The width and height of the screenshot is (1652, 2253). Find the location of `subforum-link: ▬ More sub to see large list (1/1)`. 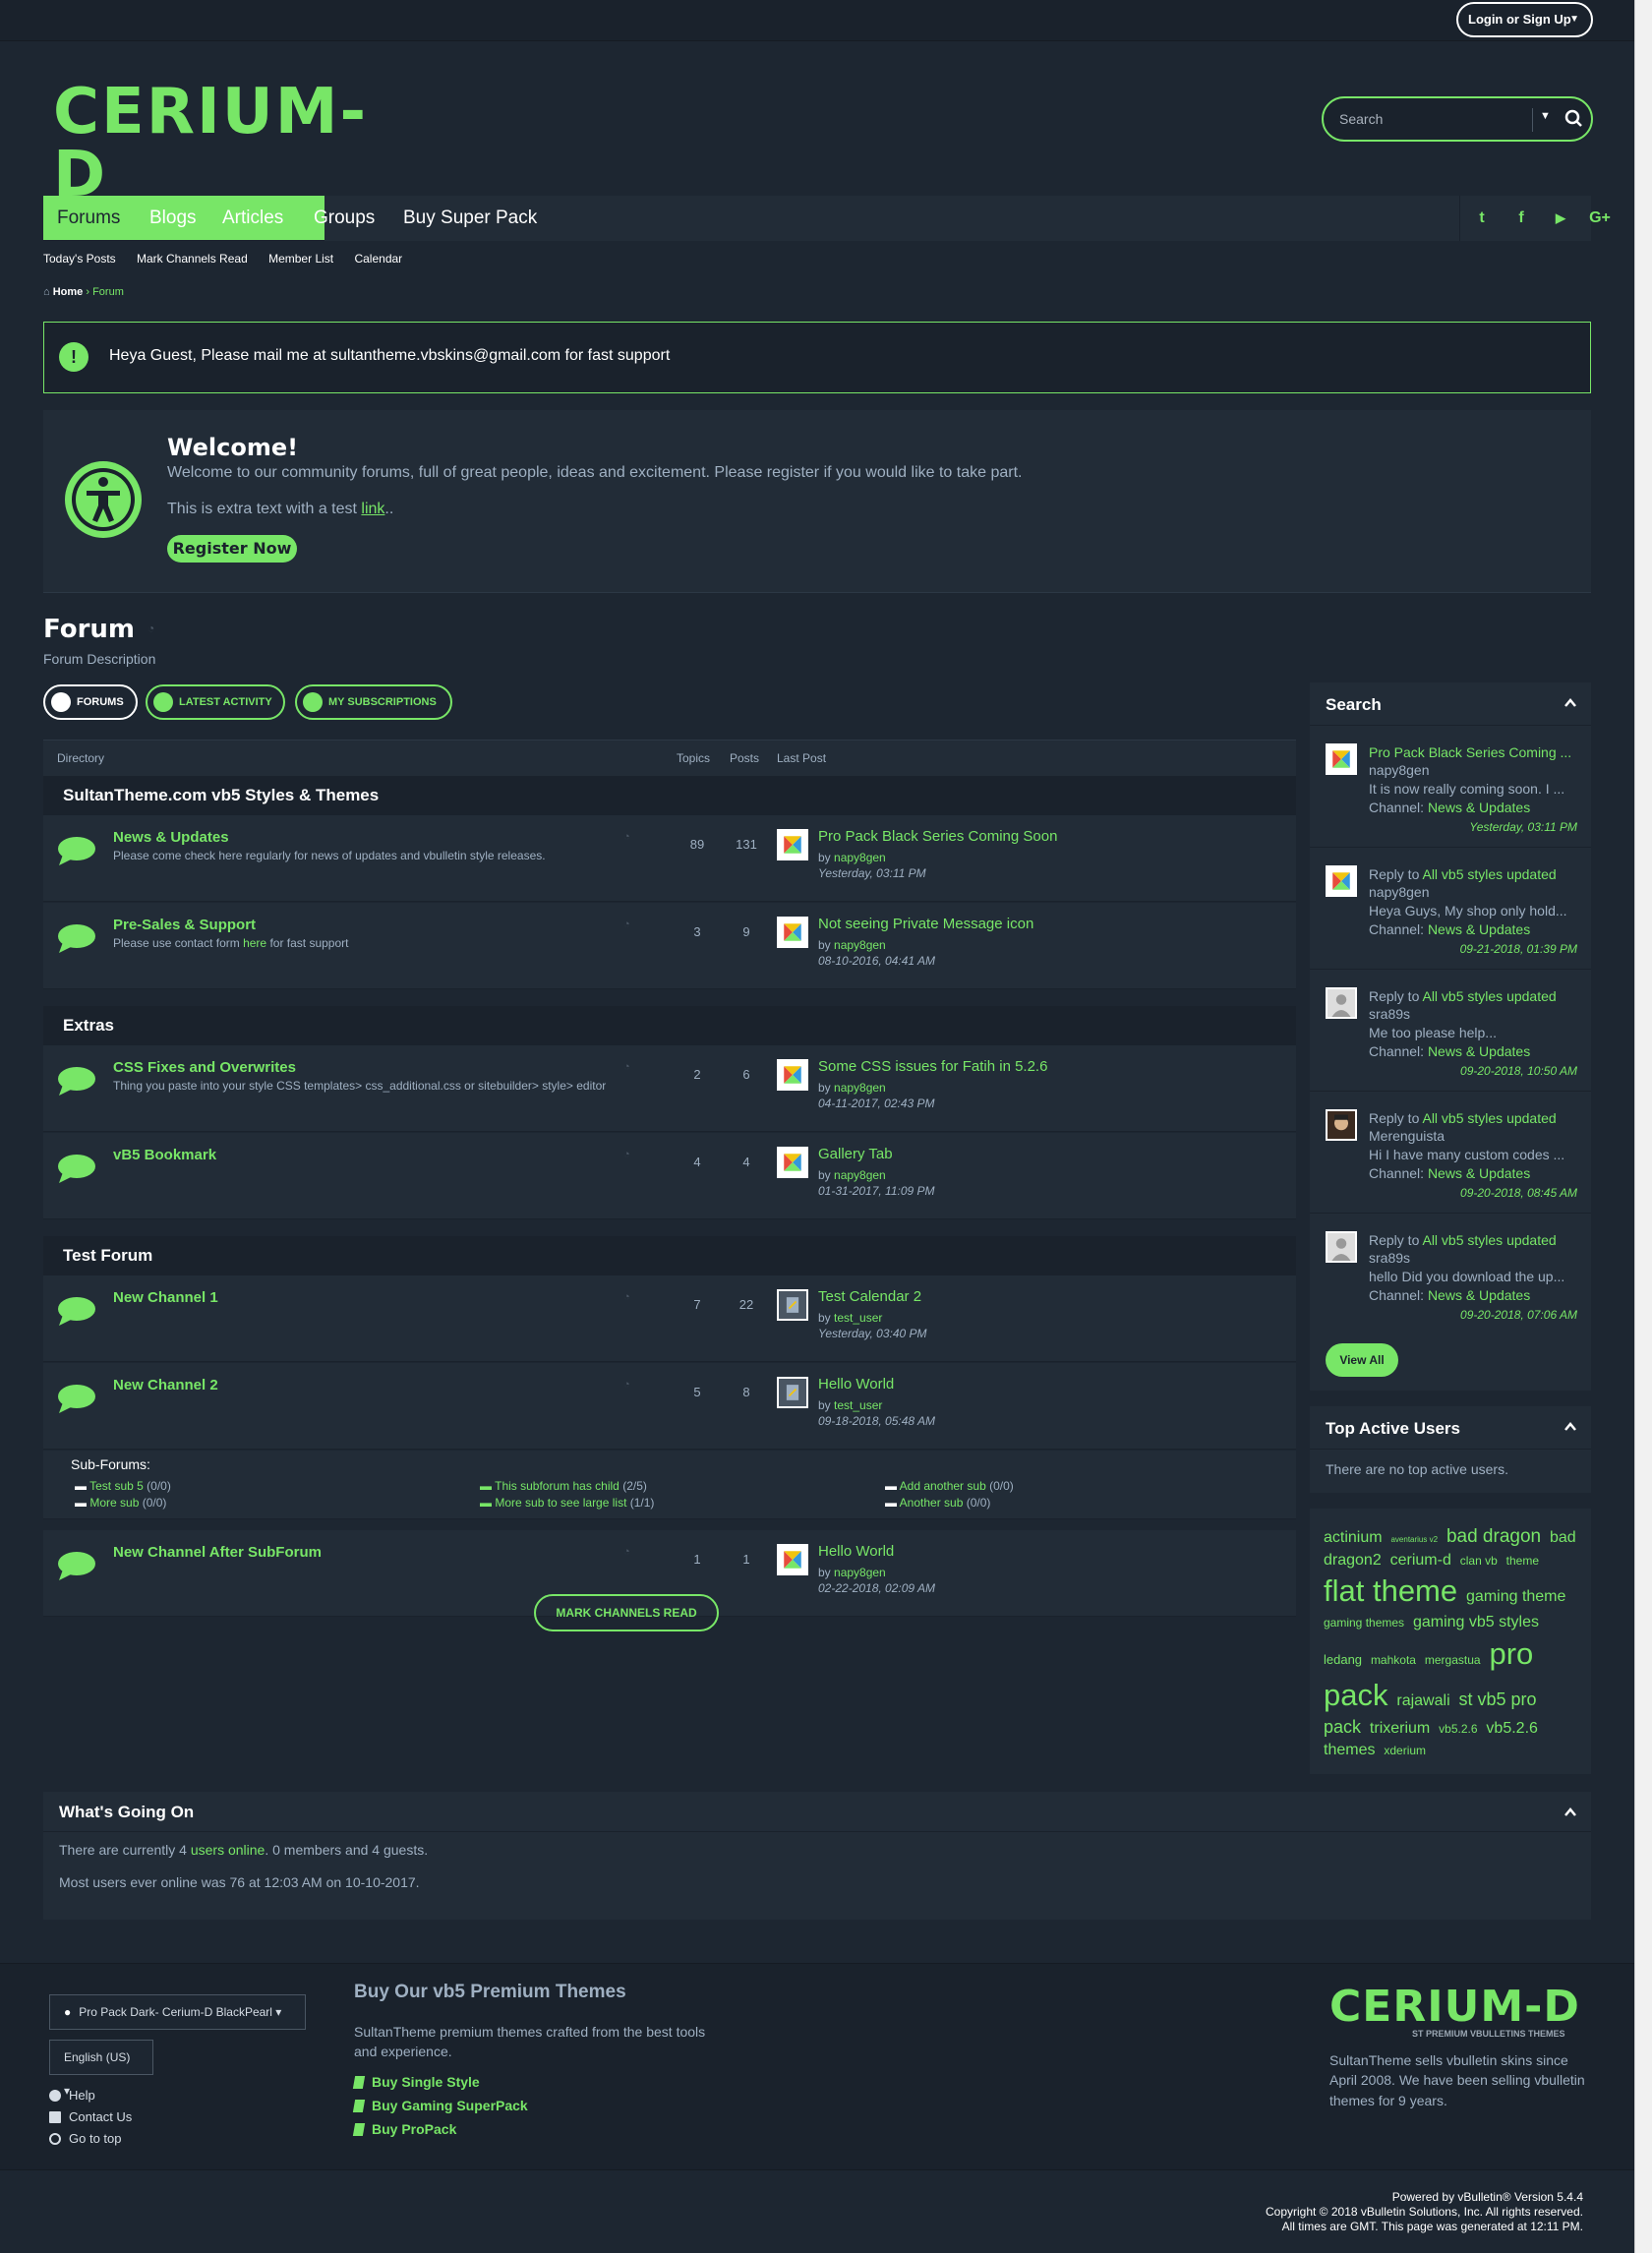

subforum-link: ▬ More sub to see large list (1/1) is located at coordinates (567, 1503).